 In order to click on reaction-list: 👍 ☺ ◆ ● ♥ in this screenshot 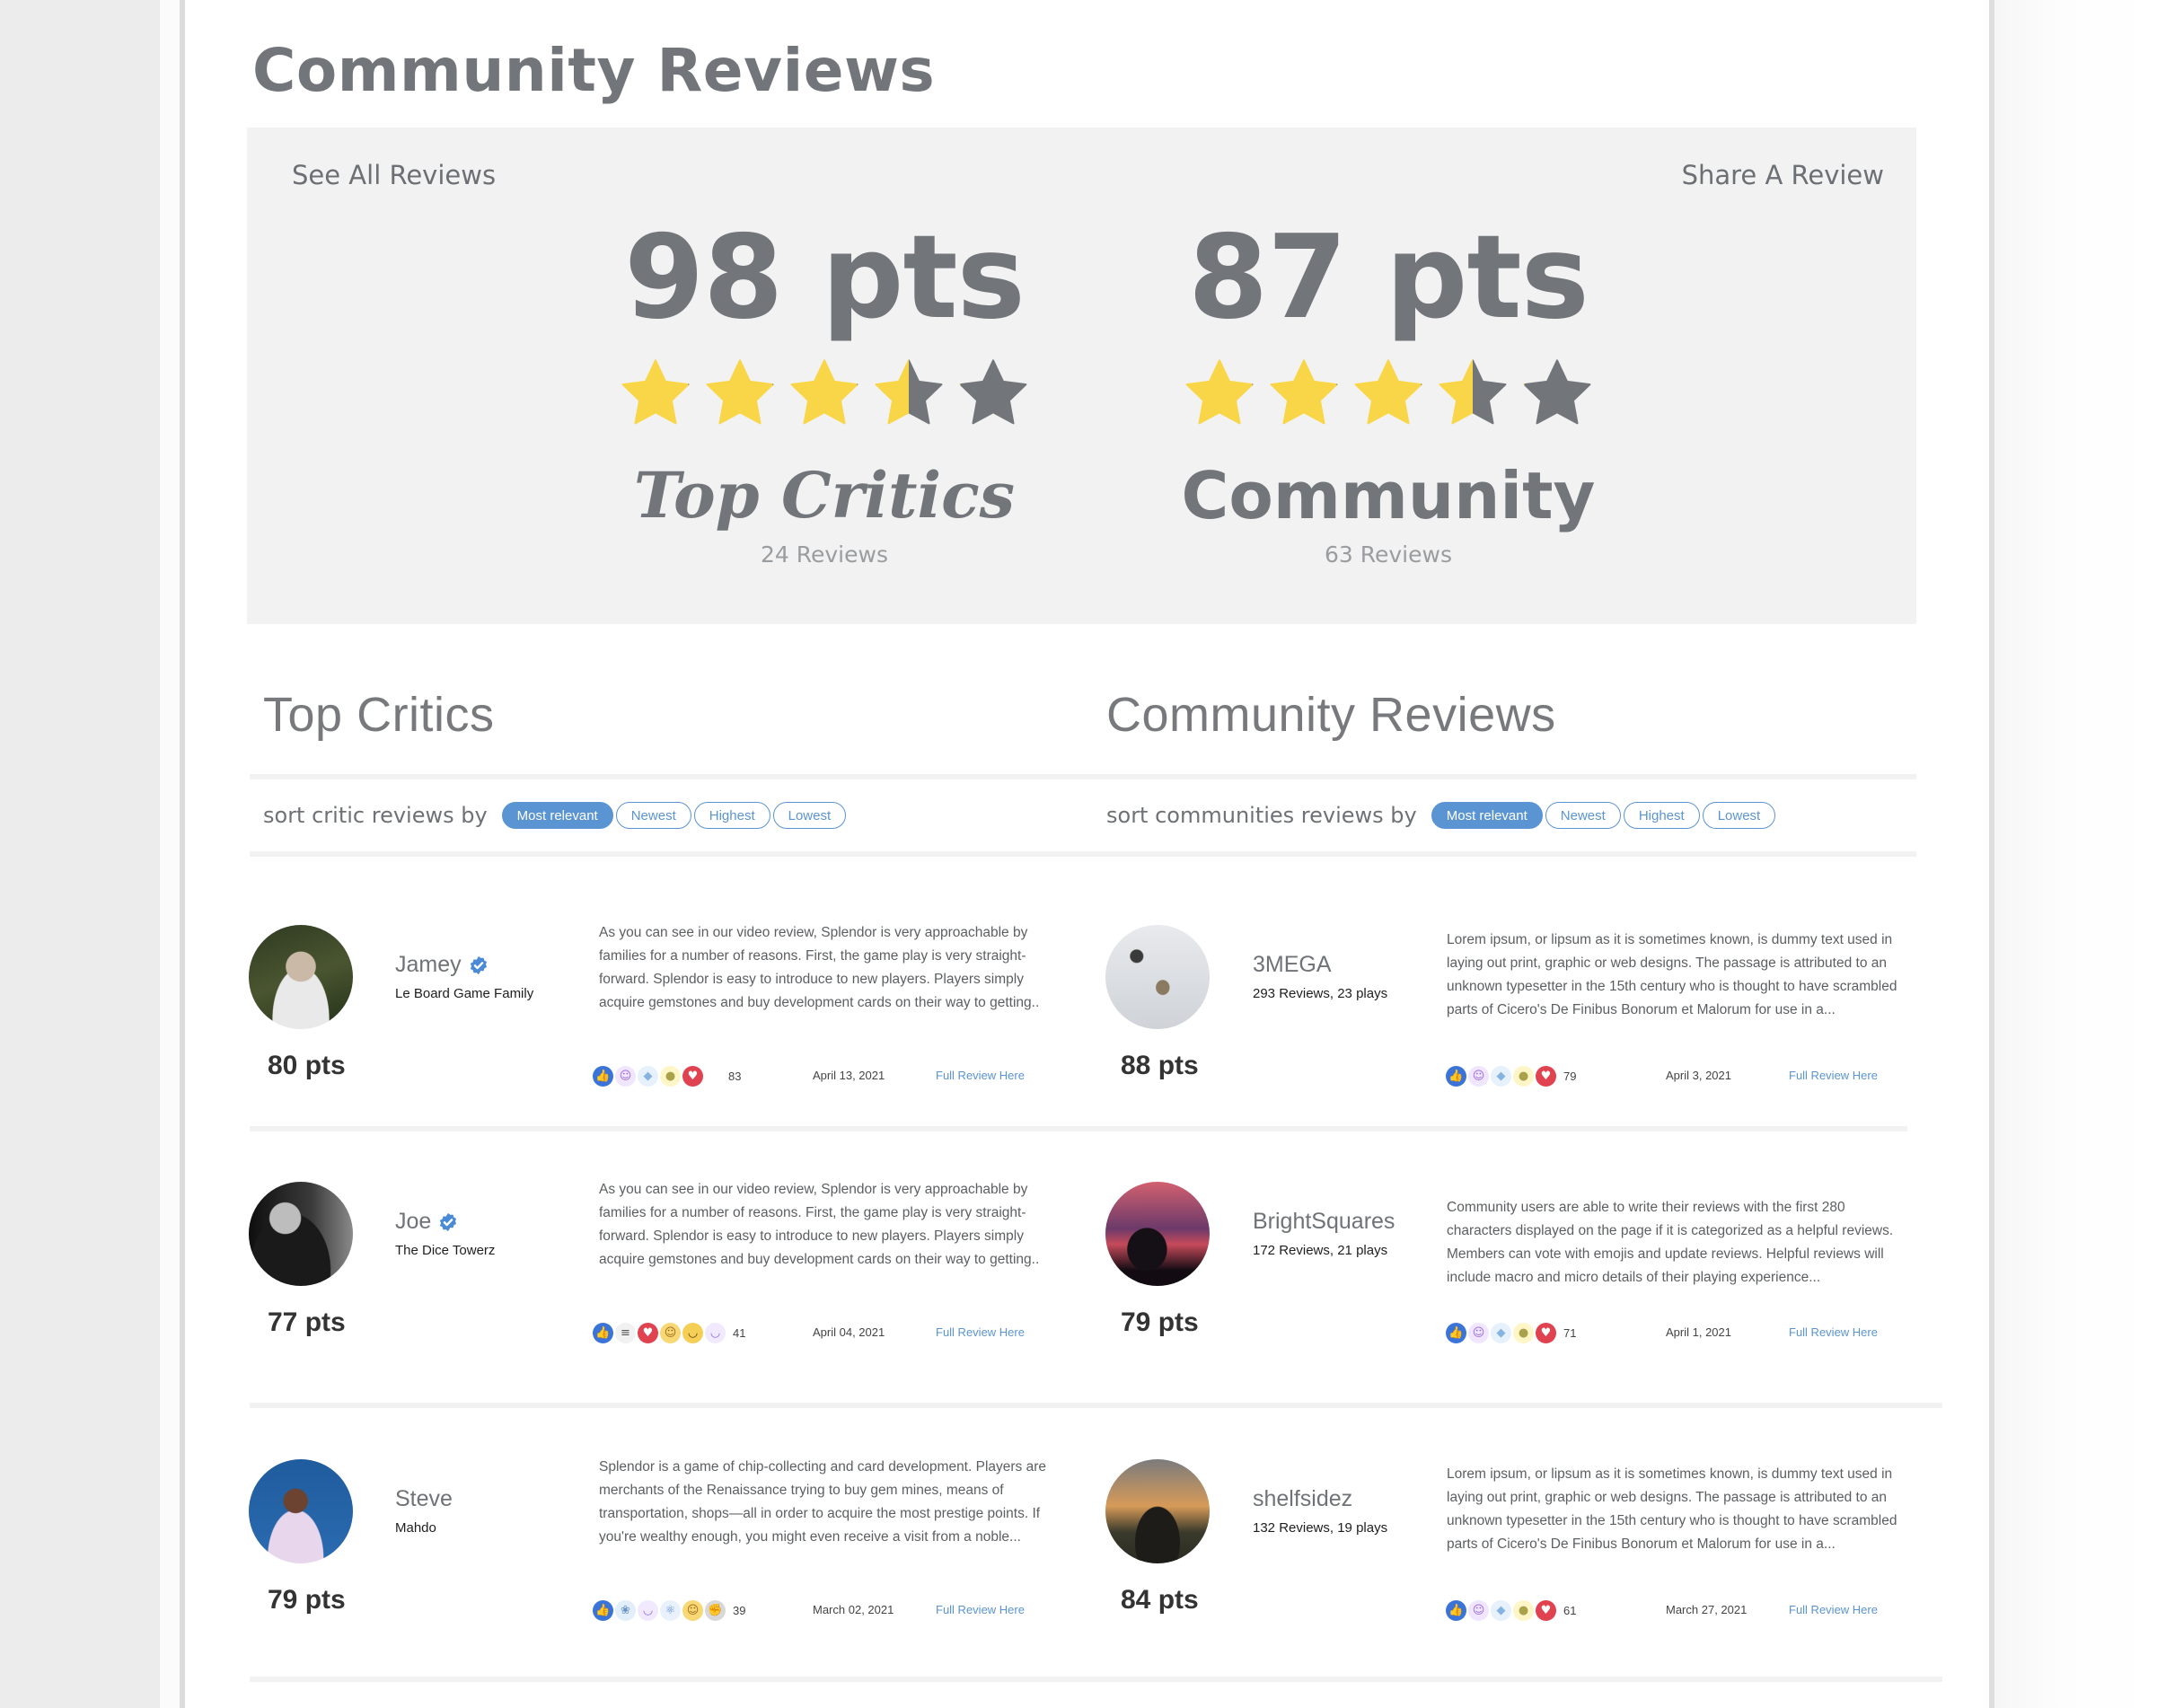, I will do `click(648, 1076)`.